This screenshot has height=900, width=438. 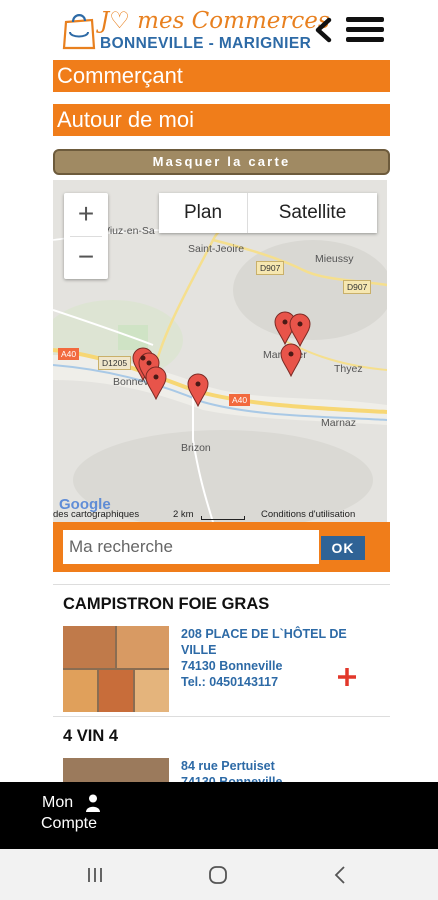 I want to click on account-label-2: Compte, so click(x=69, y=824).